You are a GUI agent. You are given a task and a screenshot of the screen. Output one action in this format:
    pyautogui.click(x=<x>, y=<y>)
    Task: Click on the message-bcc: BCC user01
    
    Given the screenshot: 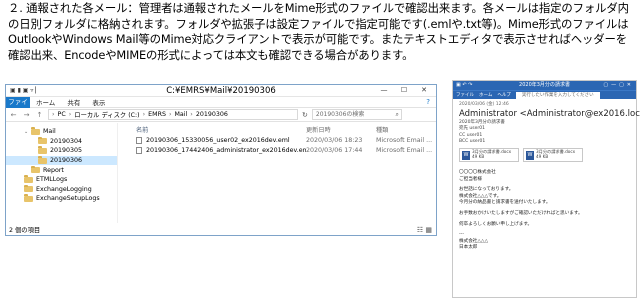 What is the action you would take?
    pyautogui.click(x=472, y=141)
    